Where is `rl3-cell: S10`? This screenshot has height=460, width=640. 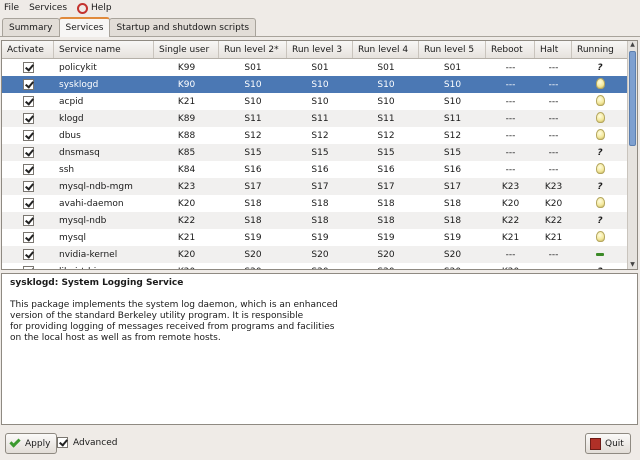
rl3-cell: S10 is located at coordinates (320, 84).